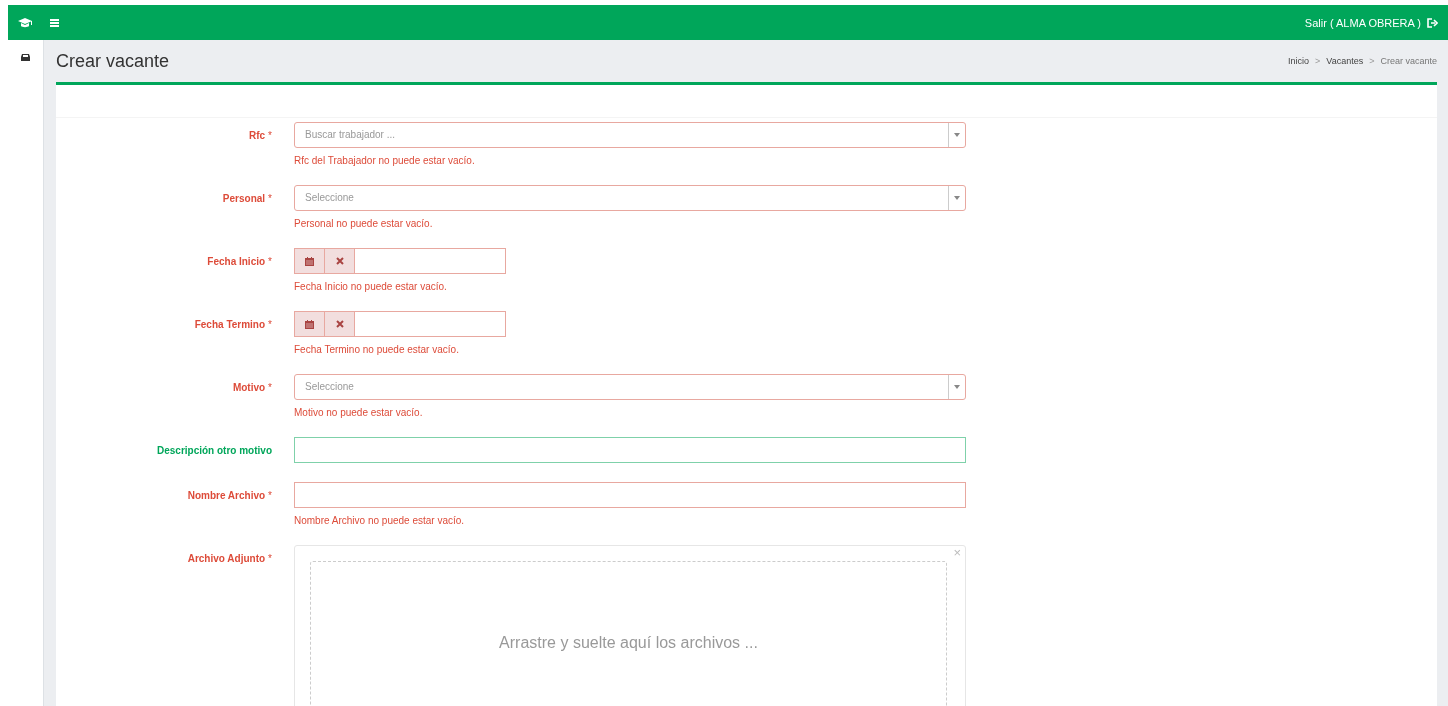  I want to click on breadcrumb-link: Inicio, so click(1299, 61).